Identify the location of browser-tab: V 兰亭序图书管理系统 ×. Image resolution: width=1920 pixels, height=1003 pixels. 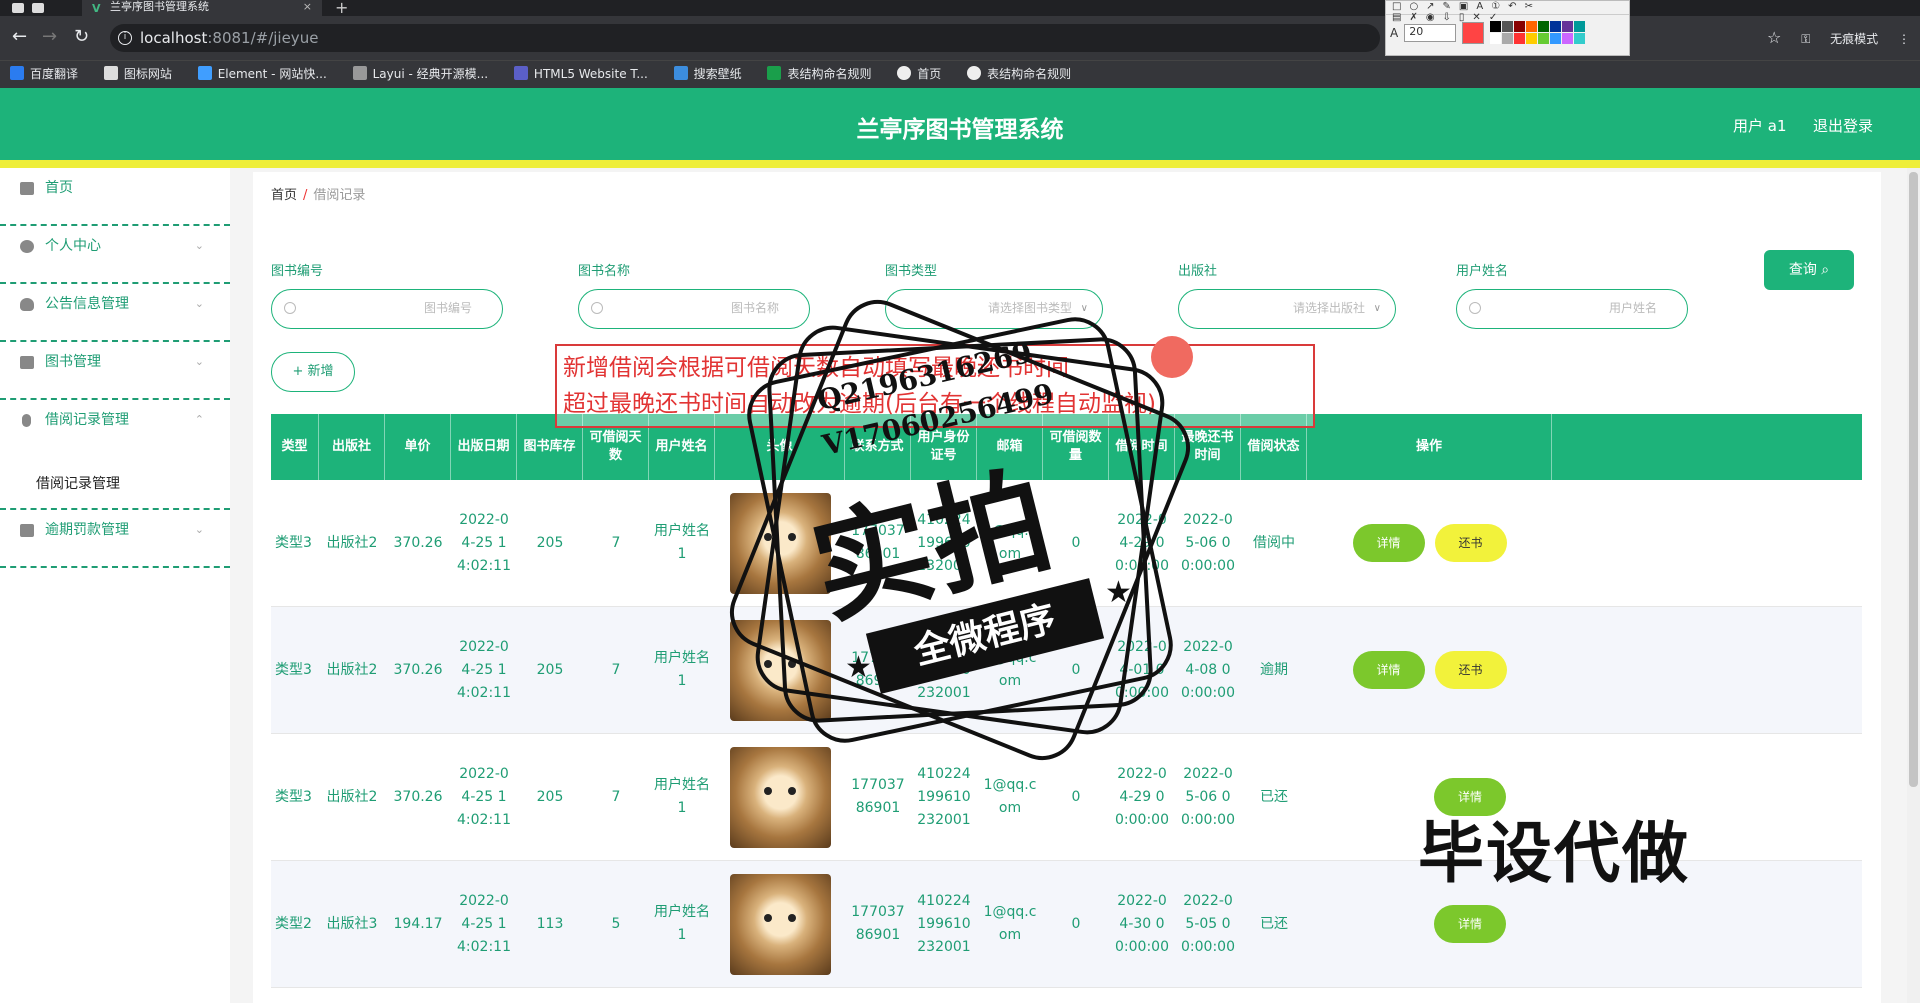
(202, 8).